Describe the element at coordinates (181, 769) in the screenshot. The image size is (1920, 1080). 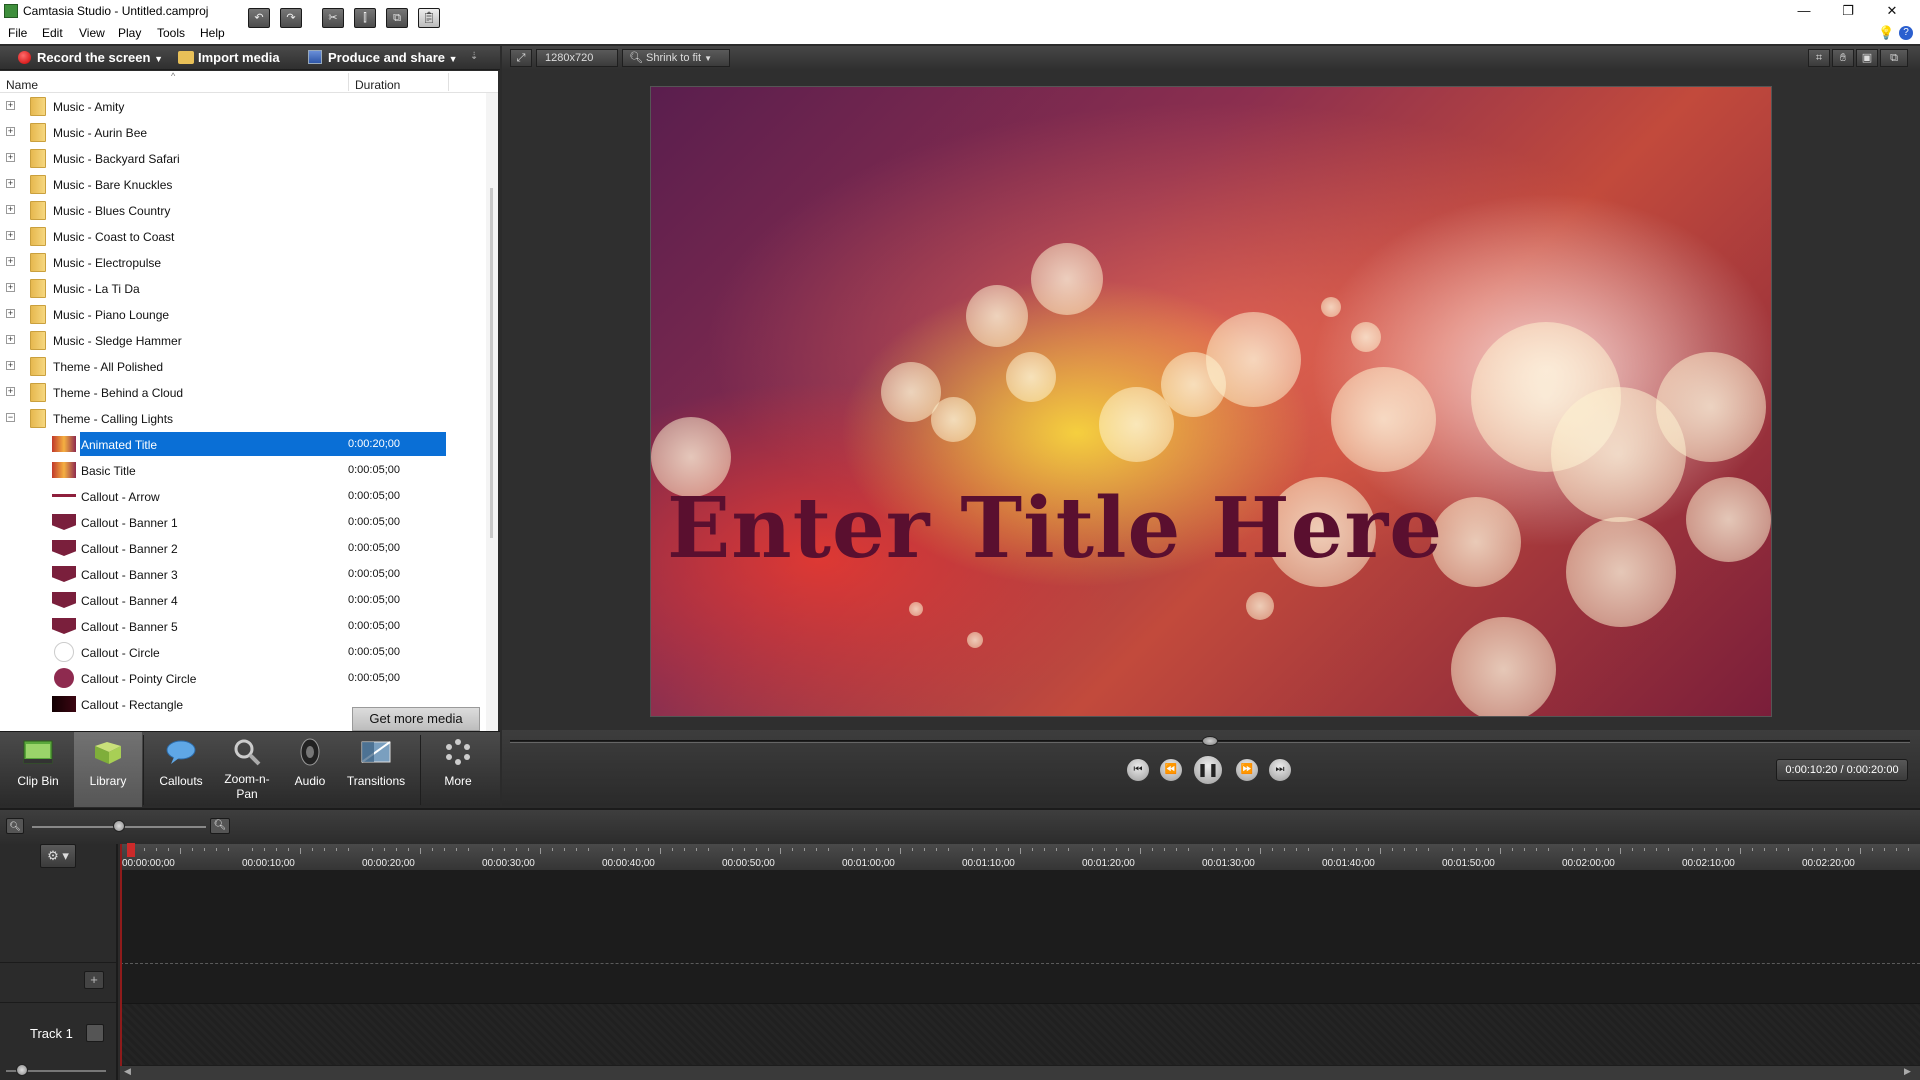
I see `tab-callouts: Callouts` at that location.